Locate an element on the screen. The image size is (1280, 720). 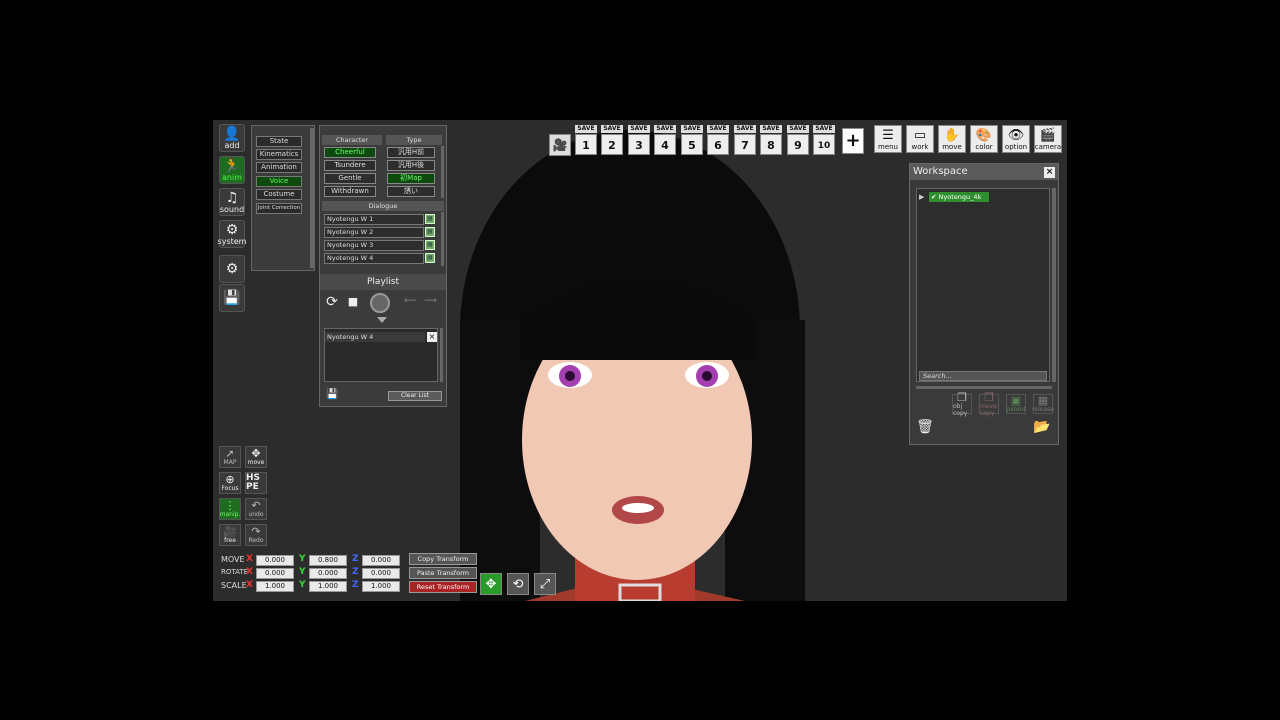
dialogue-item: Nyotengu W 3 is located at coordinates (374, 245).